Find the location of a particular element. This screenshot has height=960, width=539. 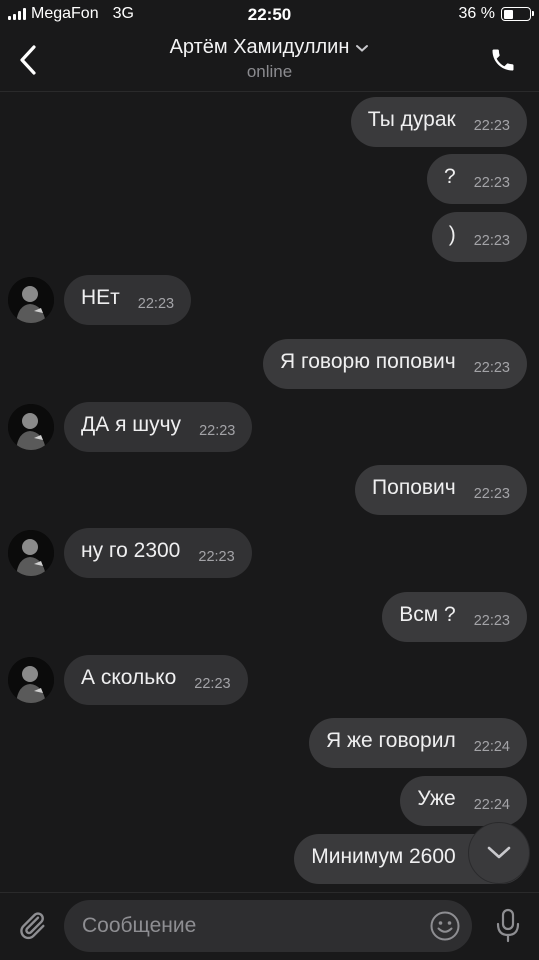

message-row: Я говорю попович 22:23 is located at coordinates (269, 365).